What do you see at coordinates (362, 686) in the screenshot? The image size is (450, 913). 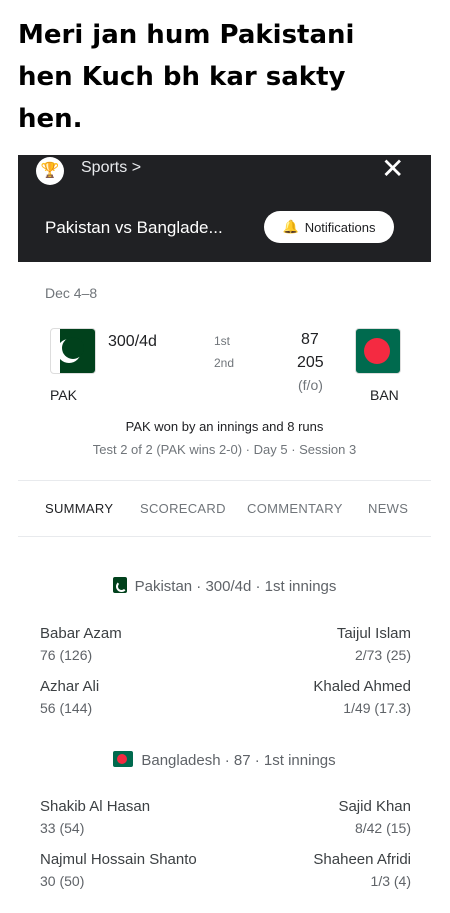 I see `bowler-name: Khaled Ahmed` at bounding box center [362, 686].